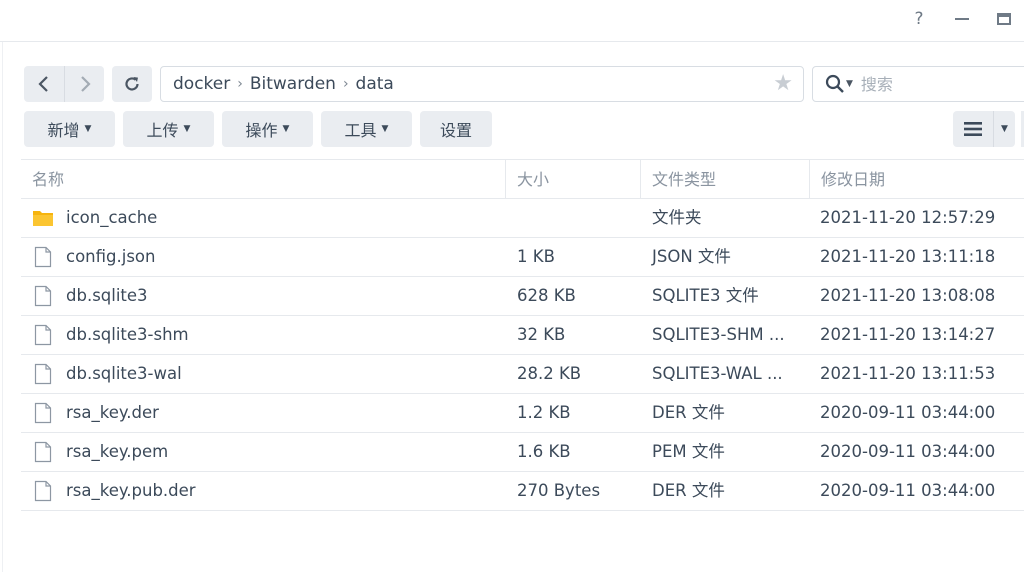 This screenshot has height=572, width=1024. Describe the element at coordinates (559, 490) in the screenshot. I see `file-size: 270 Bytes` at that location.